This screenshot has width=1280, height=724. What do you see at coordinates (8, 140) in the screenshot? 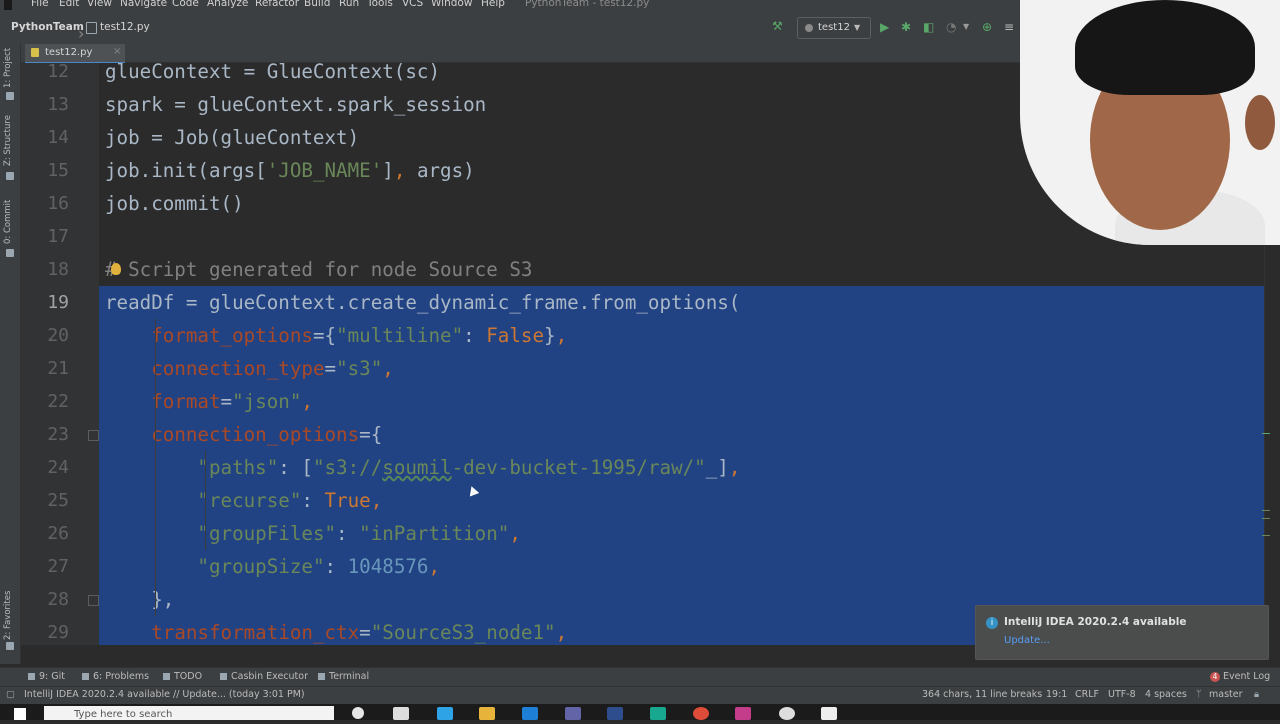
I see `structure-tool-button: Z: Structure` at bounding box center [8, 140].